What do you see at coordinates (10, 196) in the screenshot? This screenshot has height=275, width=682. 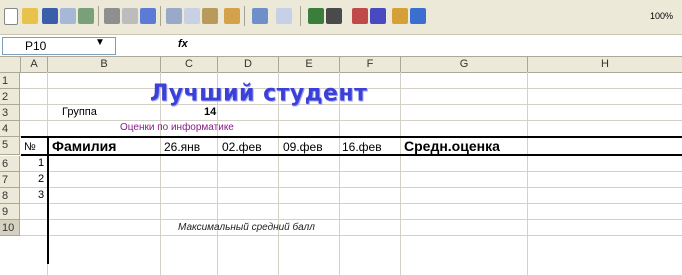 I see `row-header-8: 8` at bounding box center [10, 196].